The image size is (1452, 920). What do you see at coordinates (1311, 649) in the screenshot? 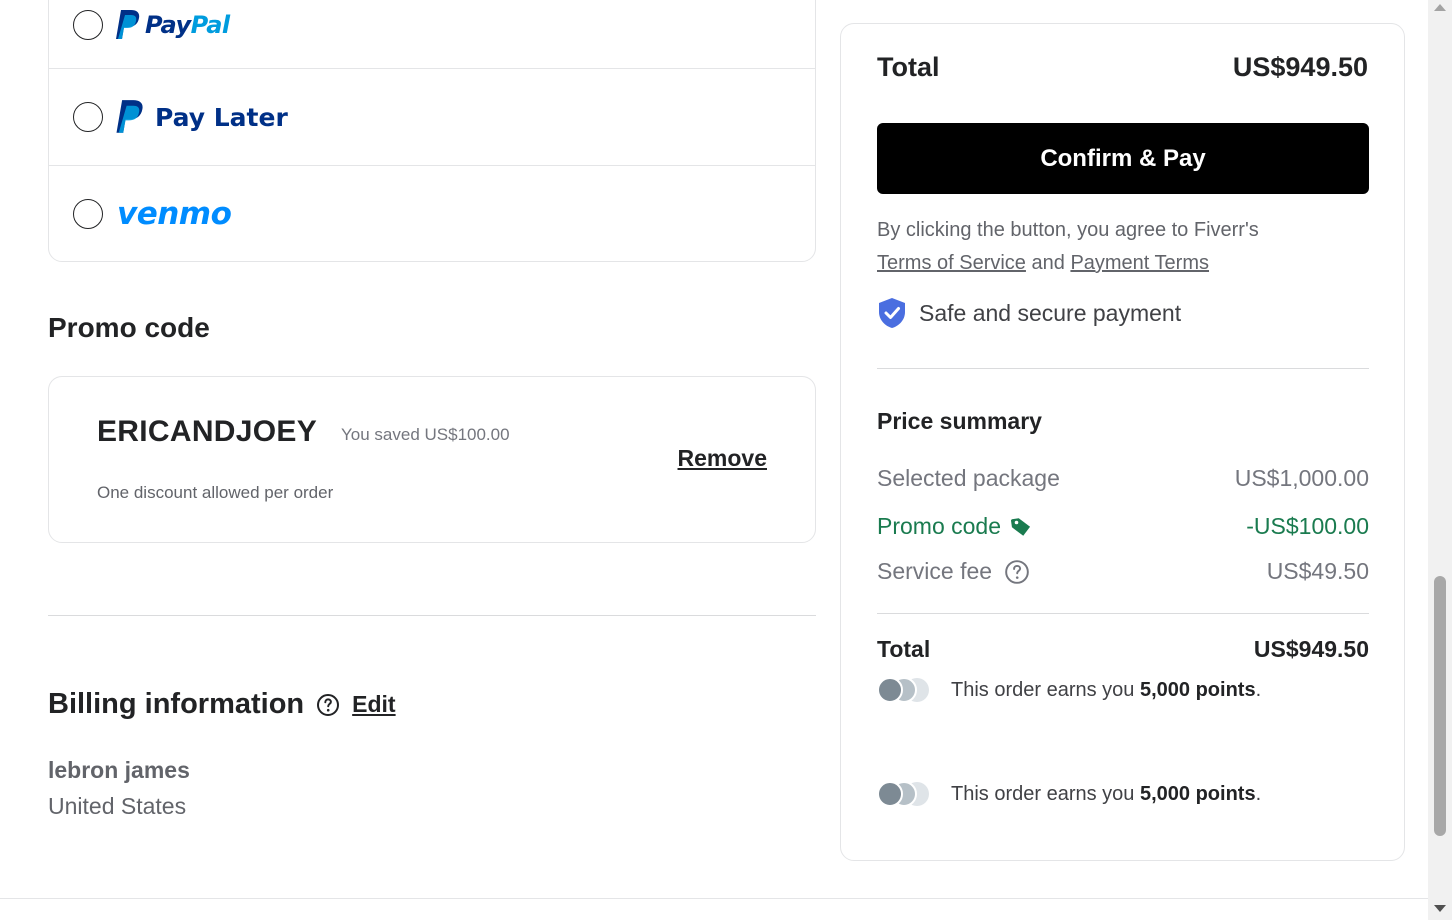
I see `final-total-value: US$949.50` at bounding box center [1311, 649].